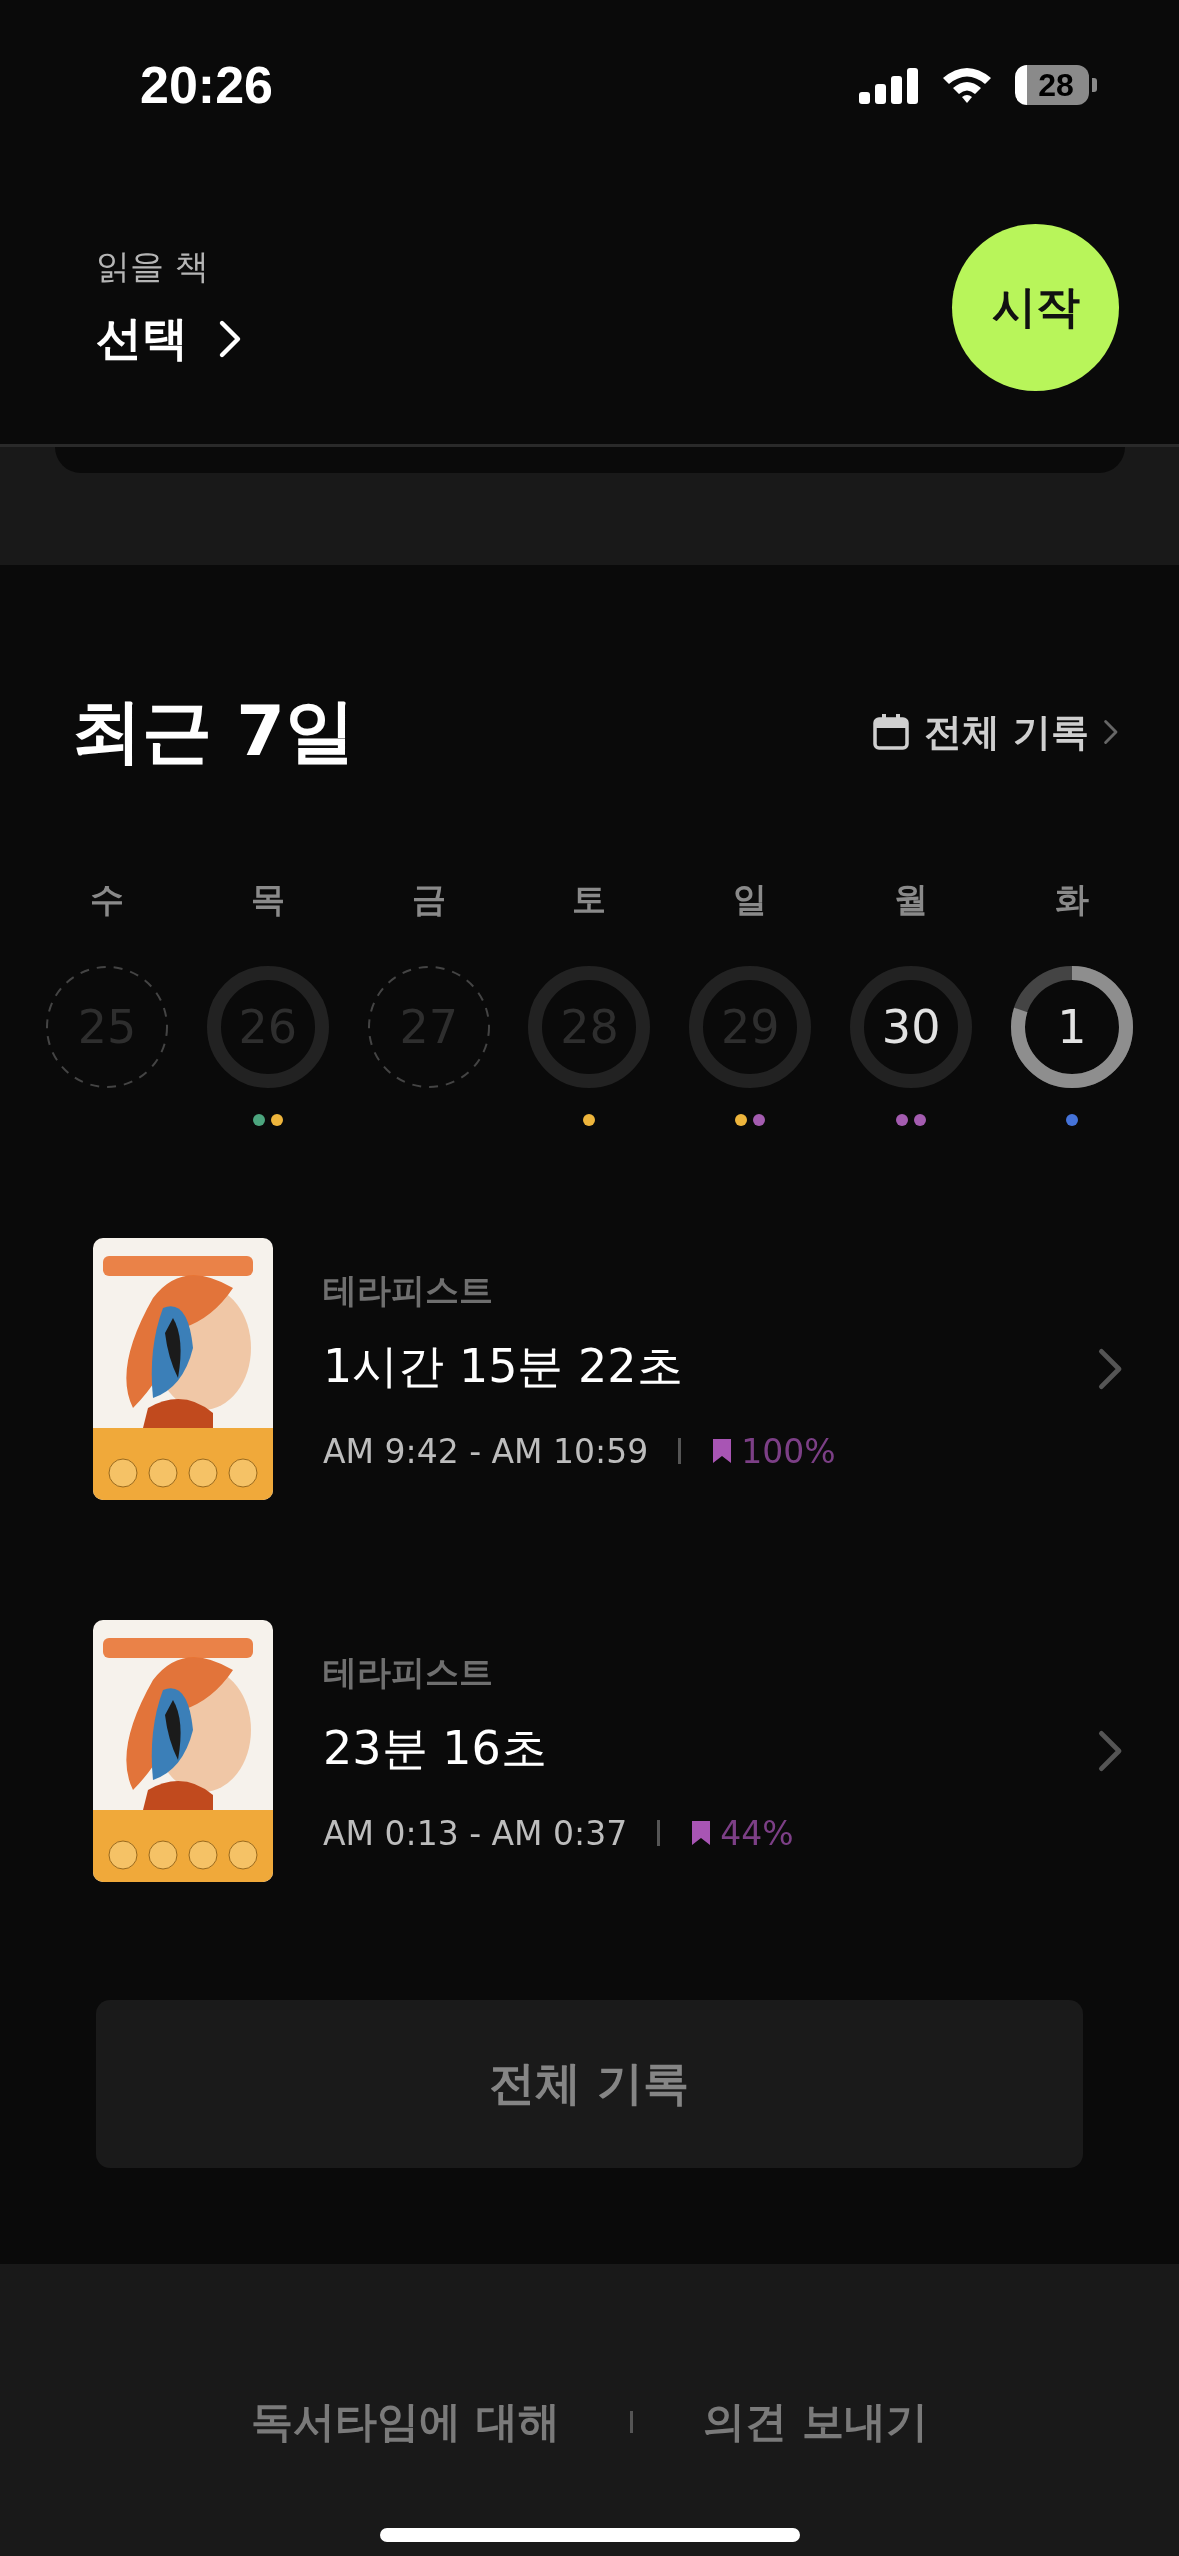  What do you see at coordinates (750, 899) in the screenshot?
I see `weekday-label: 일` at bounding box center [750, 899].